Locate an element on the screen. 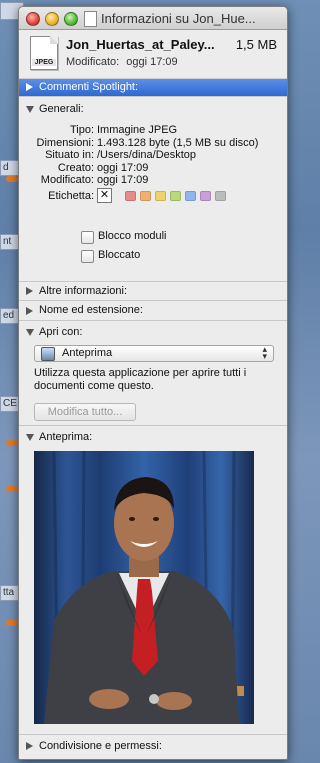 This screenshot has width=320, height=763. jpeg-icon-label: JPEG is located at coordinates (44, 62).